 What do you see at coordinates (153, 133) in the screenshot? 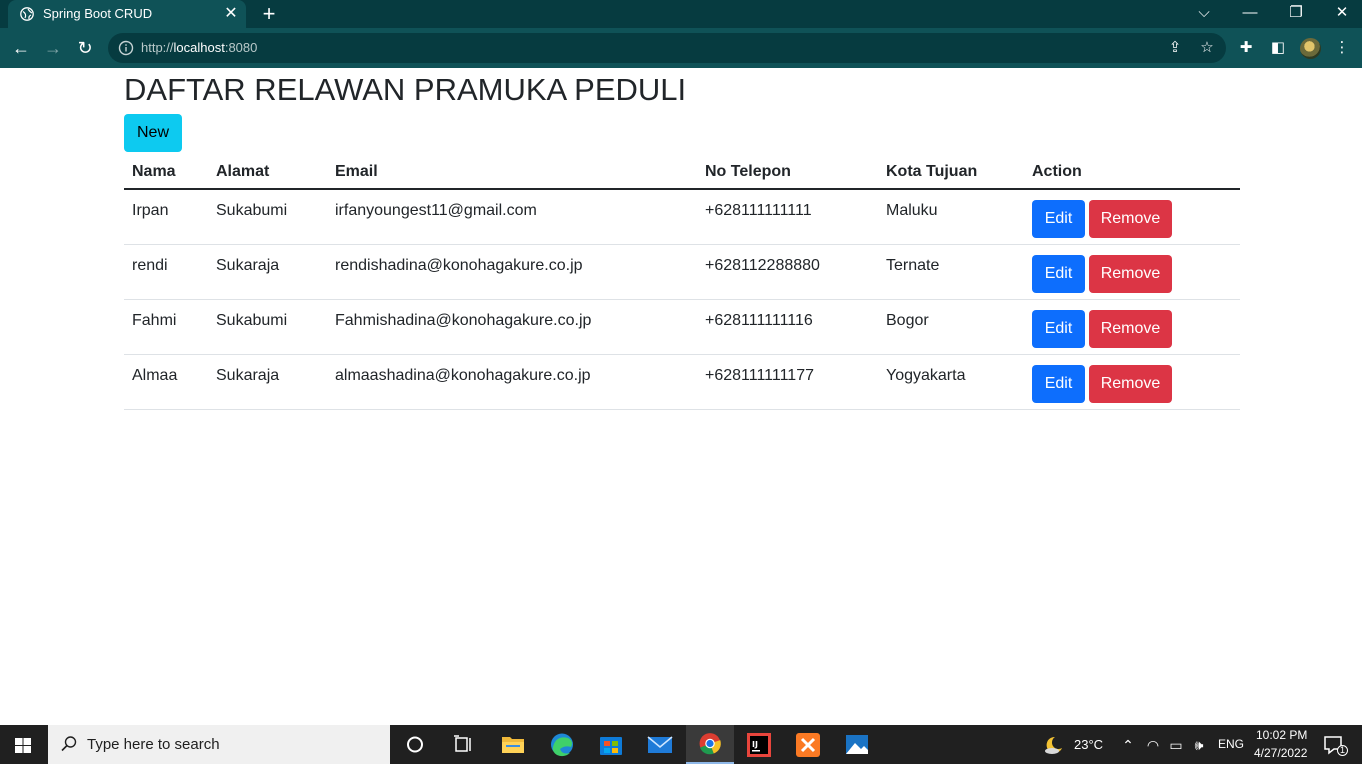
I see `new-button: New` at bounding box center [153, 133].